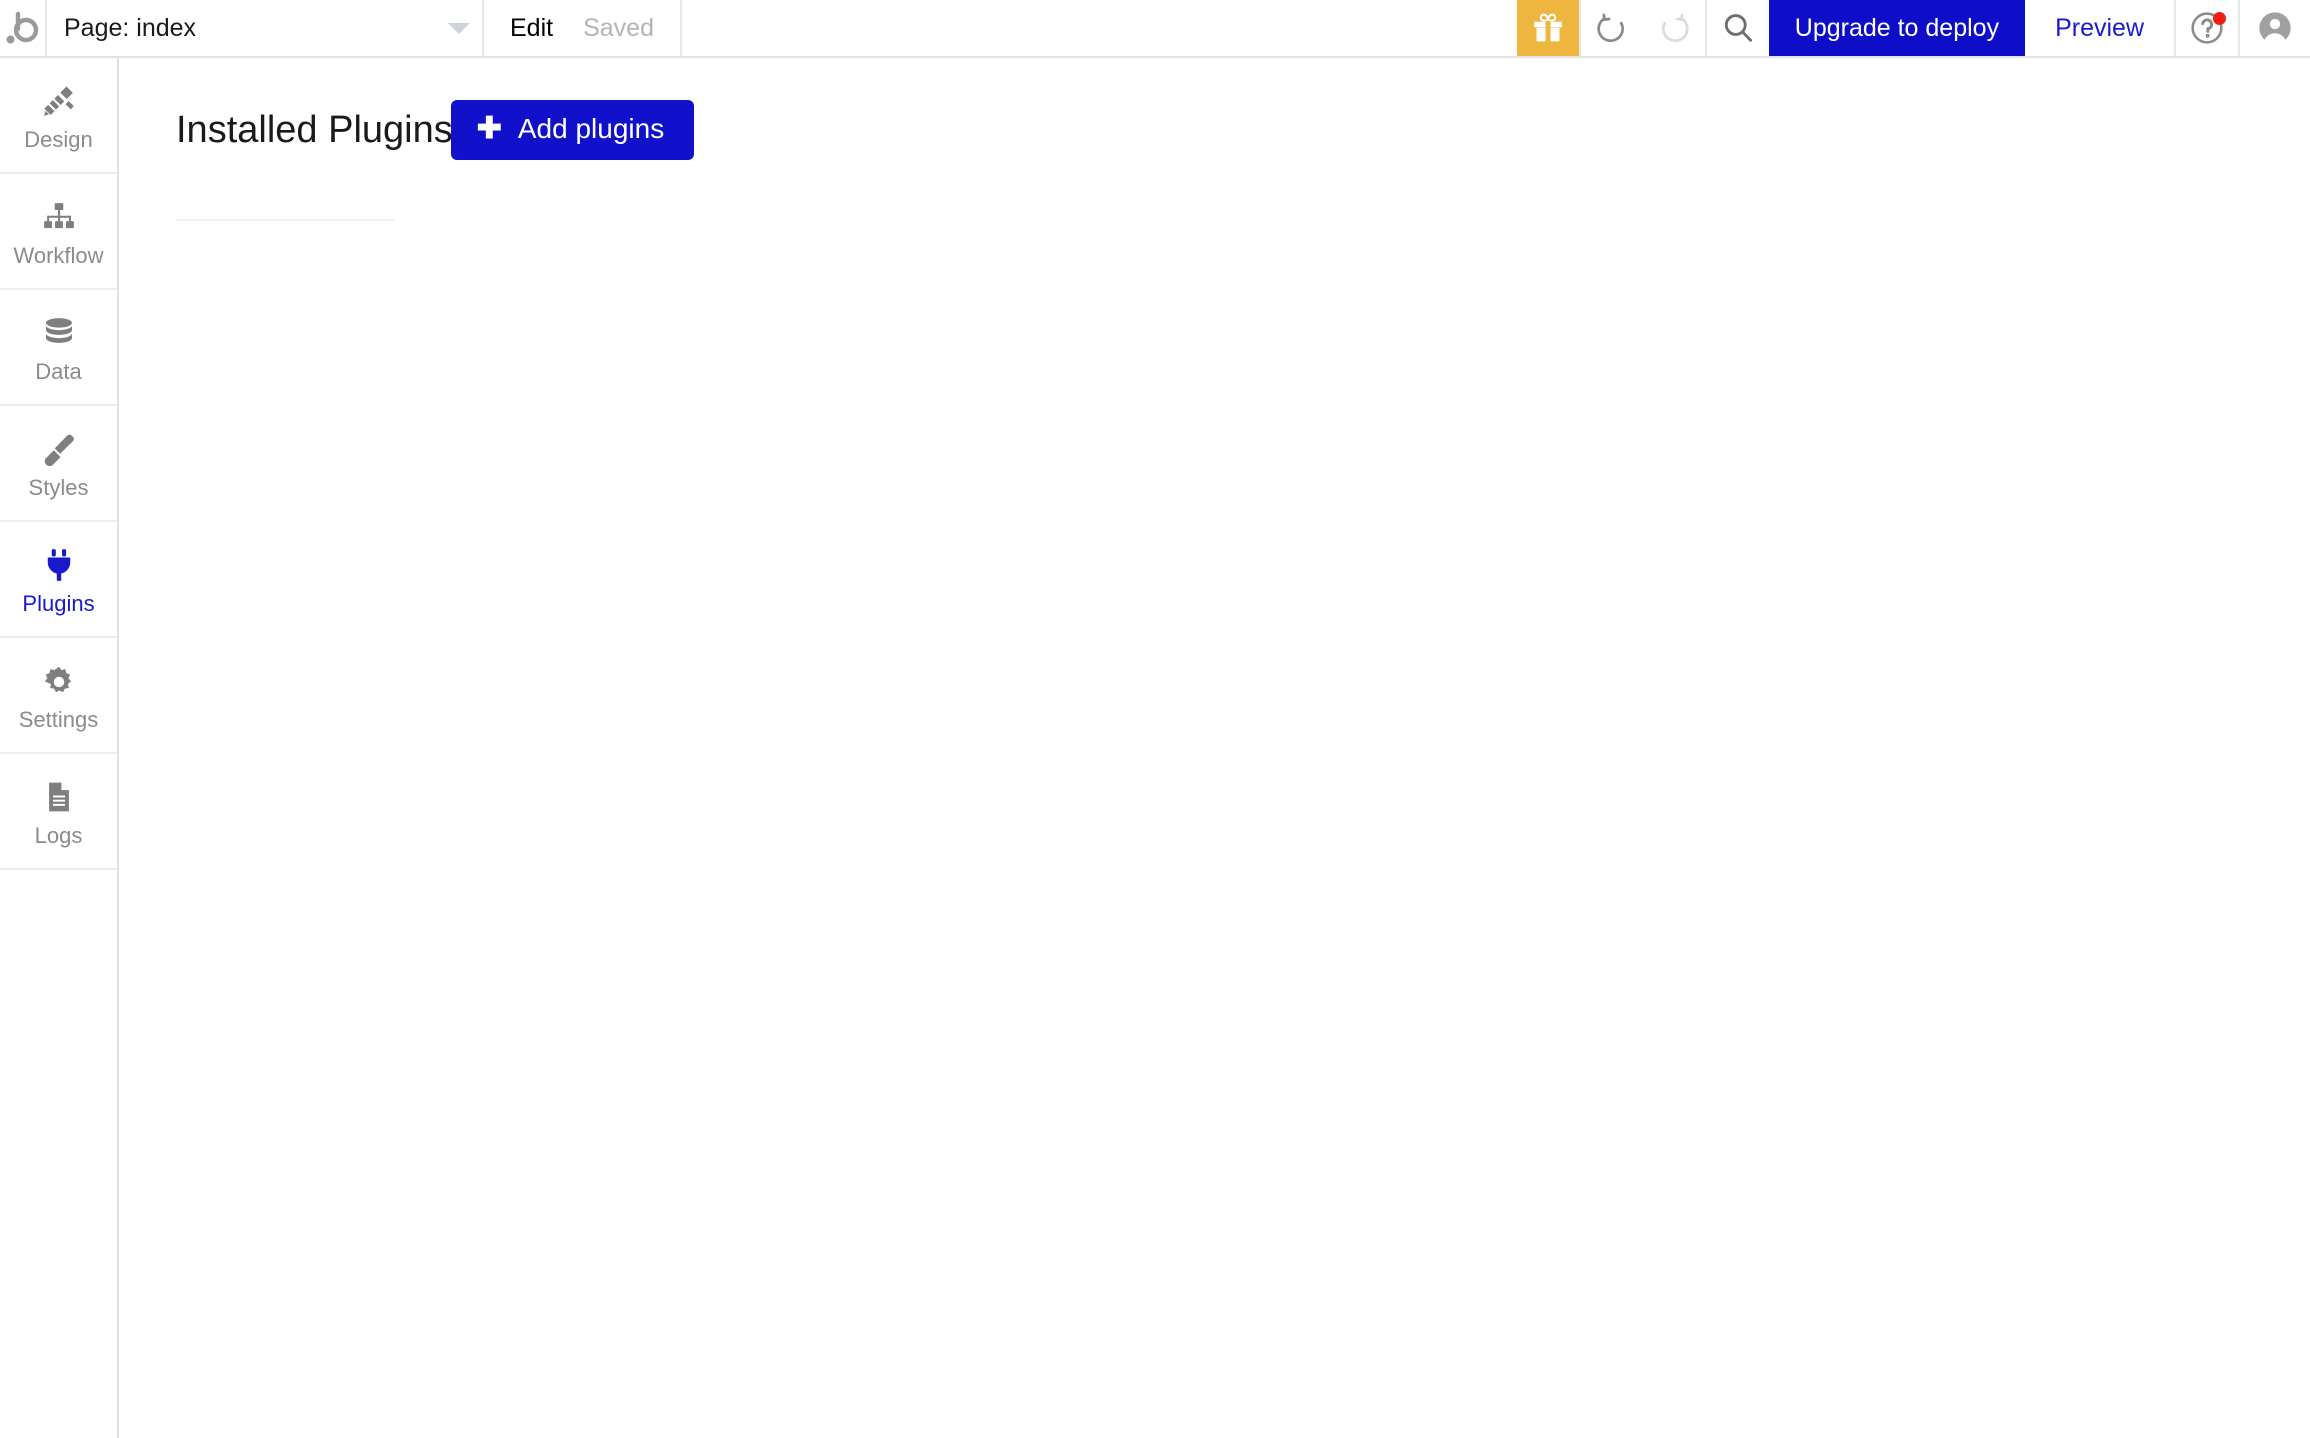  I want to click on help-button, so click(2207, 28).